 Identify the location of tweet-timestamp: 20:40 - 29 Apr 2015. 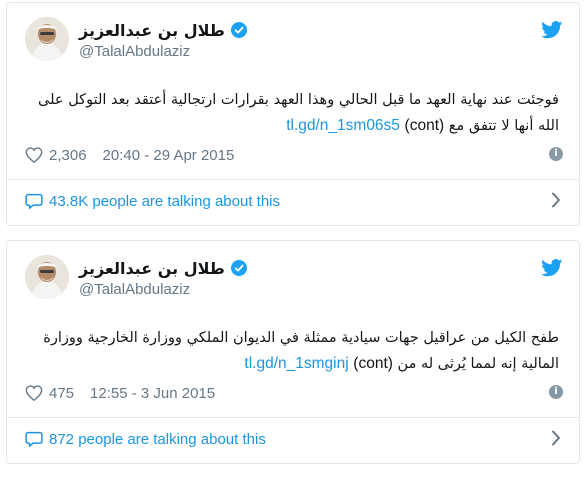
(169, 155).